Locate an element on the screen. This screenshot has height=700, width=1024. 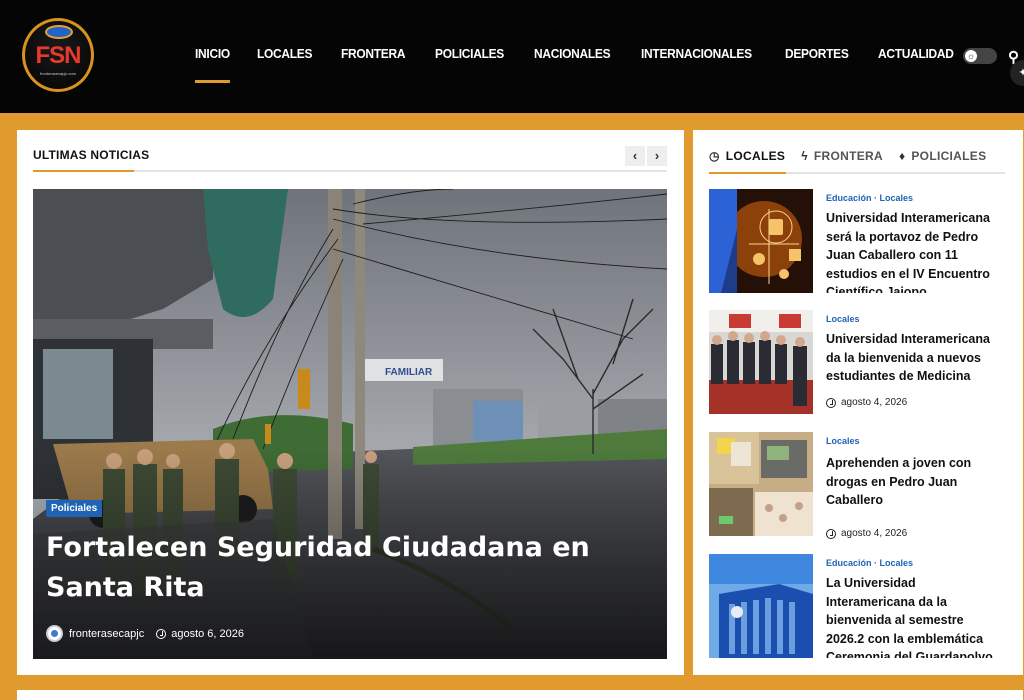
nav-item-internacionales: INTERNACIONALES is located at coordinates (696, 58).